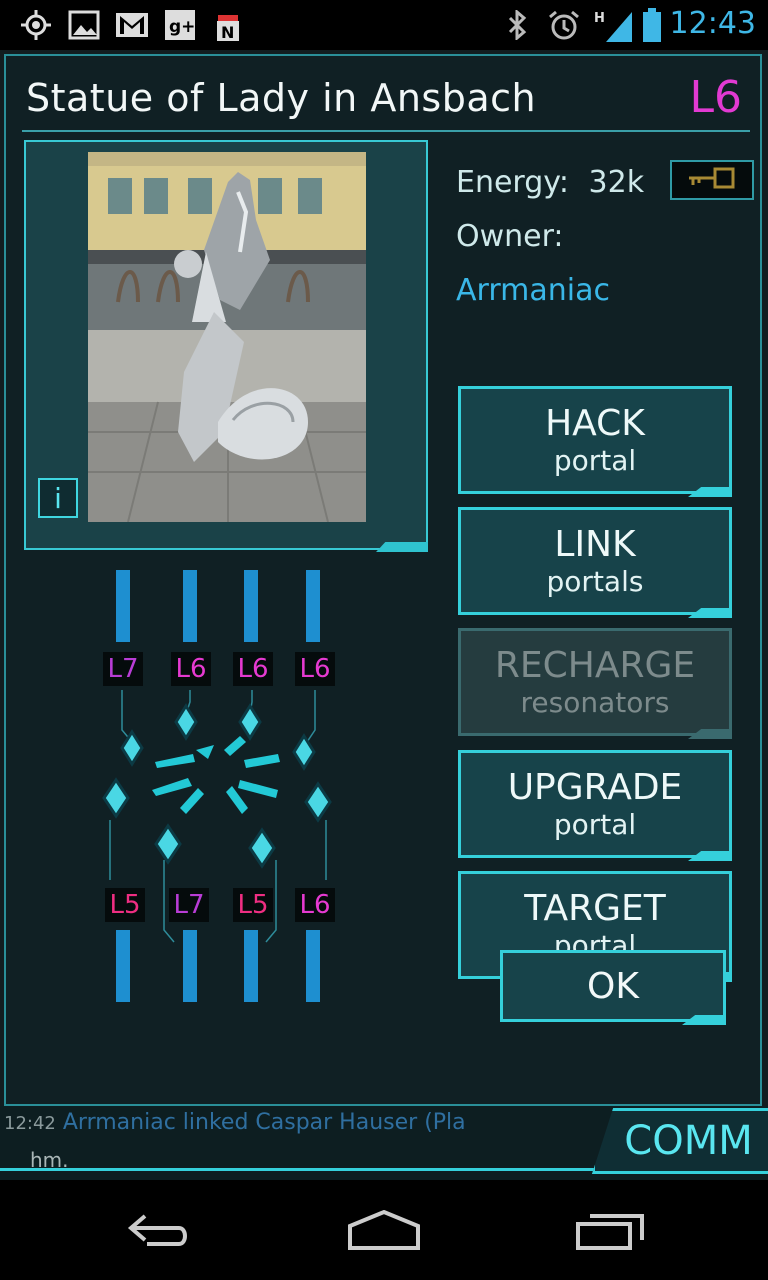  What do you see at coordinates (550, 291) in the screenshot?
I see `owner-name: Arrmaniac` at bounding box center [550, 291].